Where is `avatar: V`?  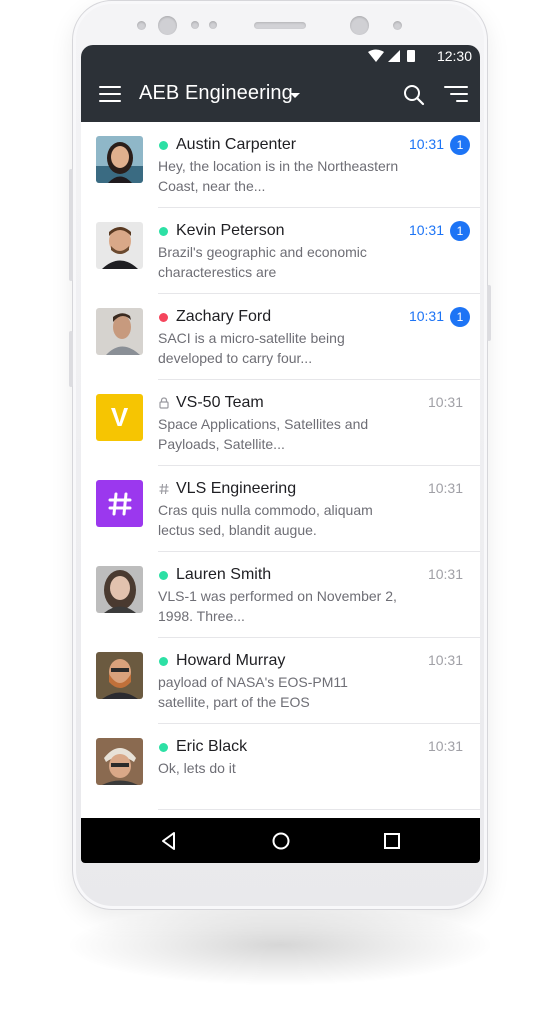
avatar: V is located at coordinates (119, 417).